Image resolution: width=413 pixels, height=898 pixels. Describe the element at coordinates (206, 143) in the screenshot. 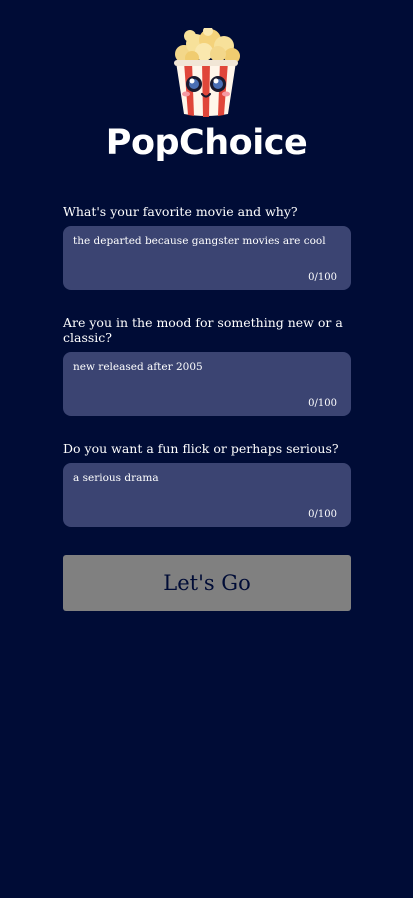

I see `app-title: PopChoice` at that location.